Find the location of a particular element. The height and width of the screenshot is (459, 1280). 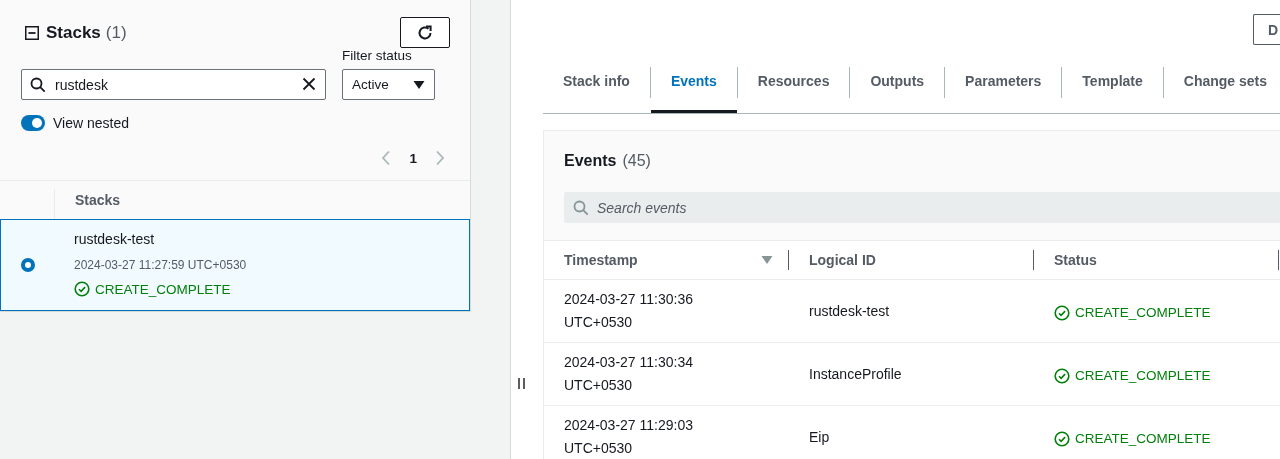

panel-count: (1) is located at coordinates (116, 33).